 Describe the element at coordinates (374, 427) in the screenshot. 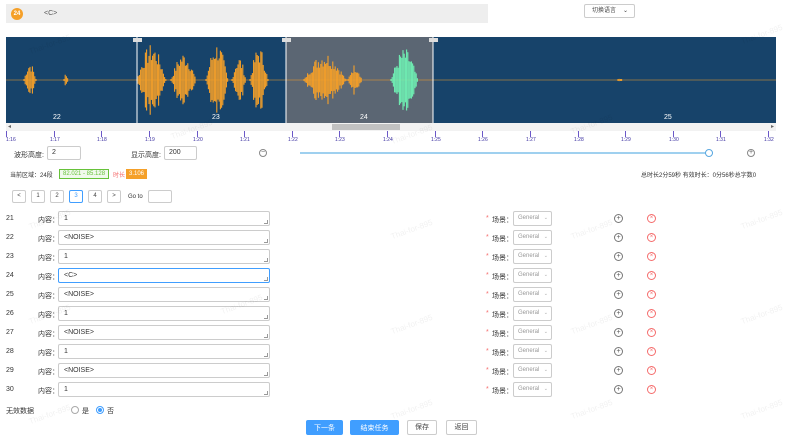

I see `finish-task-button: 结束任务` at that location.